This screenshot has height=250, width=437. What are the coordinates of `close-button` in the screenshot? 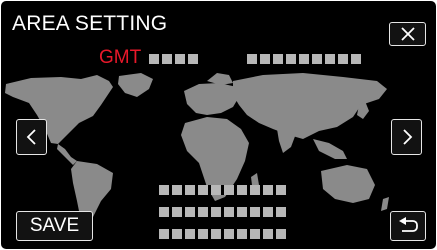 It's located at (407, 34).